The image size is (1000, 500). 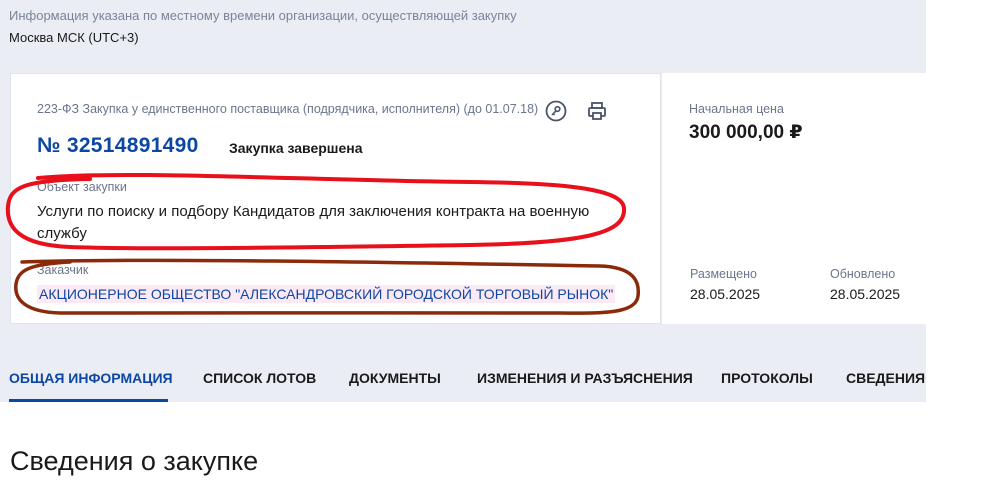 What do you see at coordinates (585, 378) in the screenshot?
I see `tab-changes: Изменения и разъяснения` at bounding box center [585, 378].